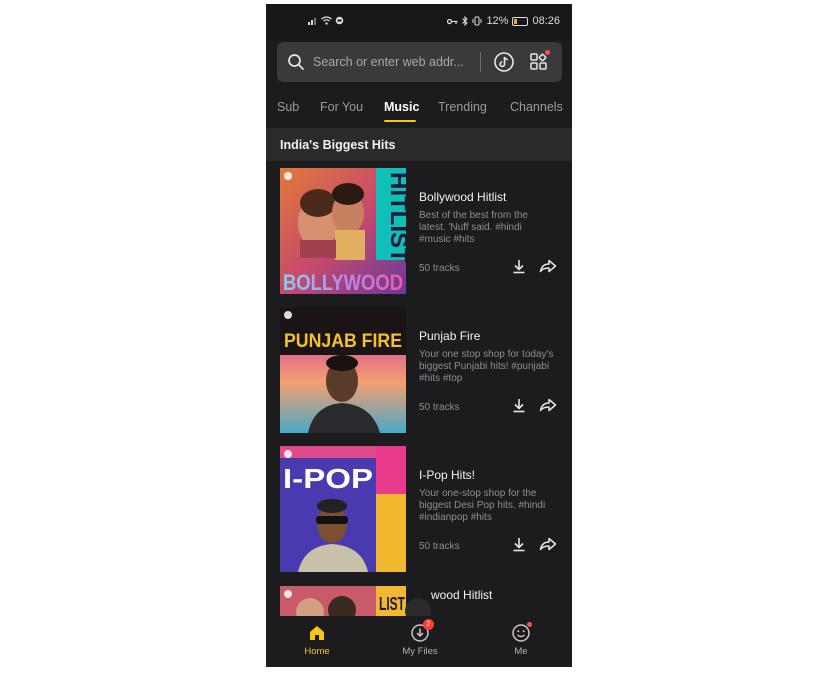 The height and width of the screenshot is (673, 840). Describe the element at coordinates (536, 107) in the screenshot. I see `tab-channels: Channels` at that location.